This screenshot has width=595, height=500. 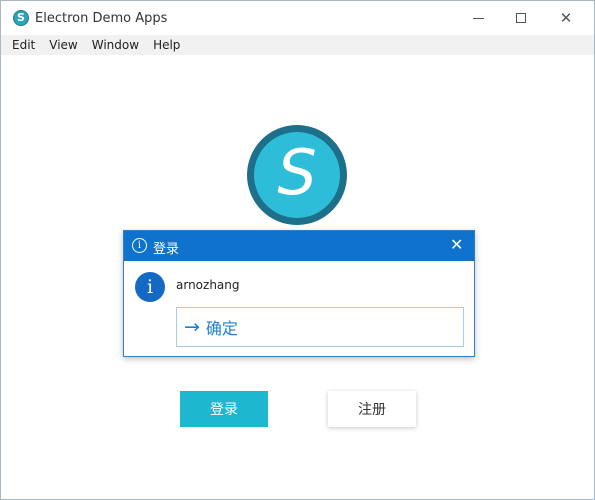 I want to click on menu-item-view: View, so click(x=63, y=45).